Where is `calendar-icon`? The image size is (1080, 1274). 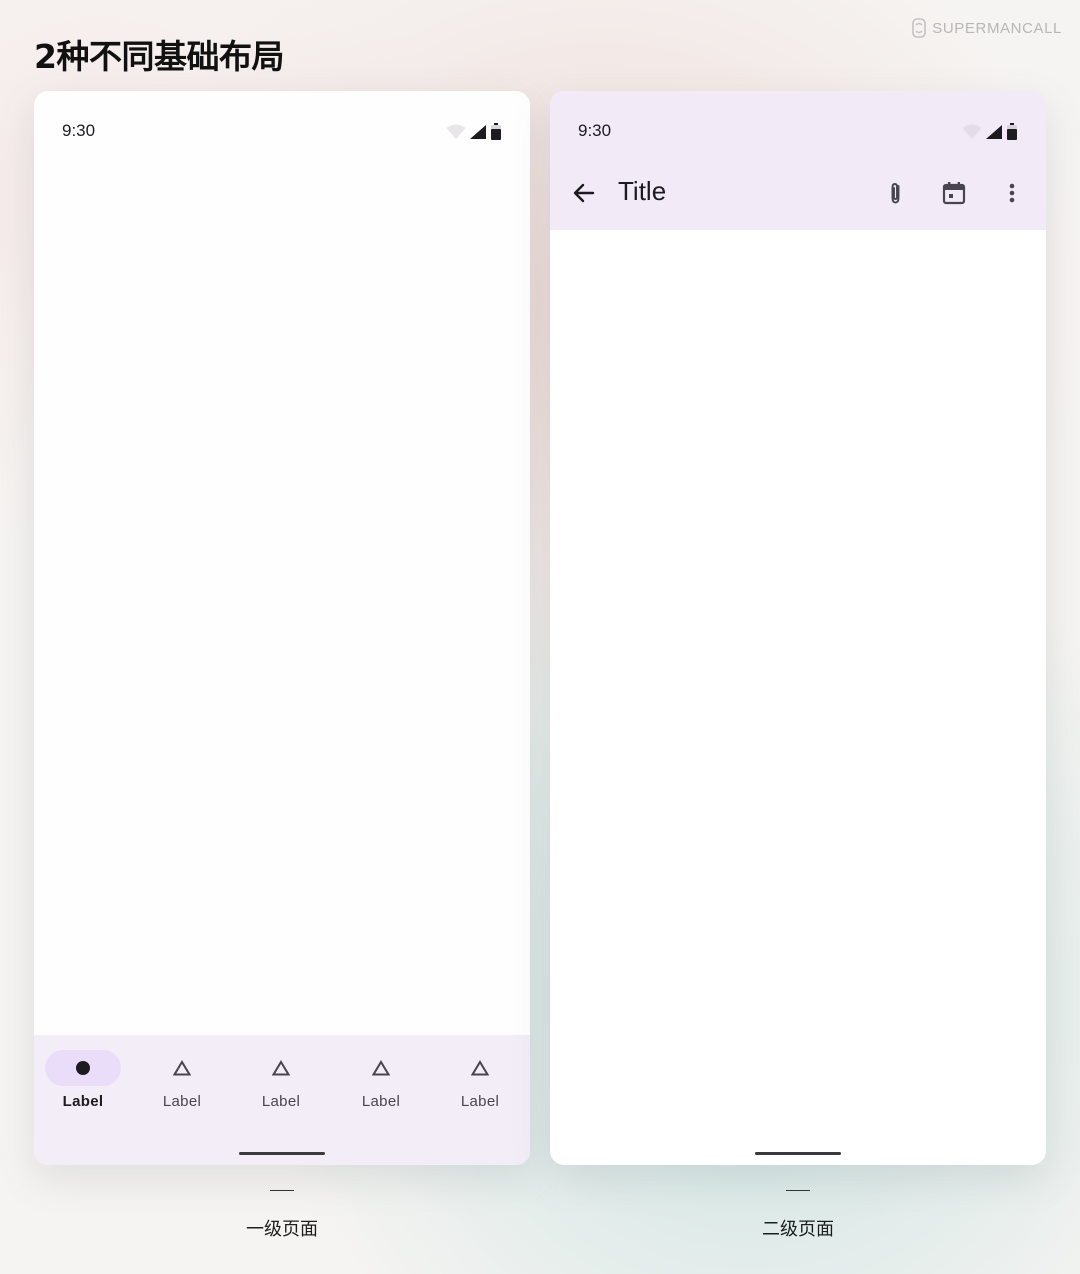 calendar-icon is located at coordinates (954, 193).